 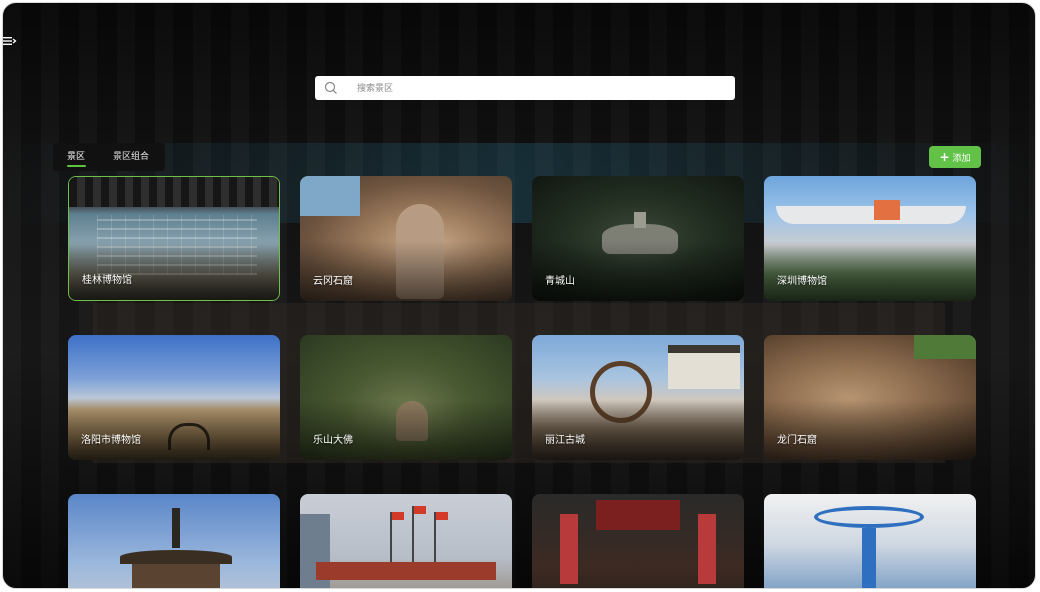 What do you see at coordinates (131, 155) in the screenshot?
I see `tab-scenic-combo: 景区组合` at bounding box center [131, 155].